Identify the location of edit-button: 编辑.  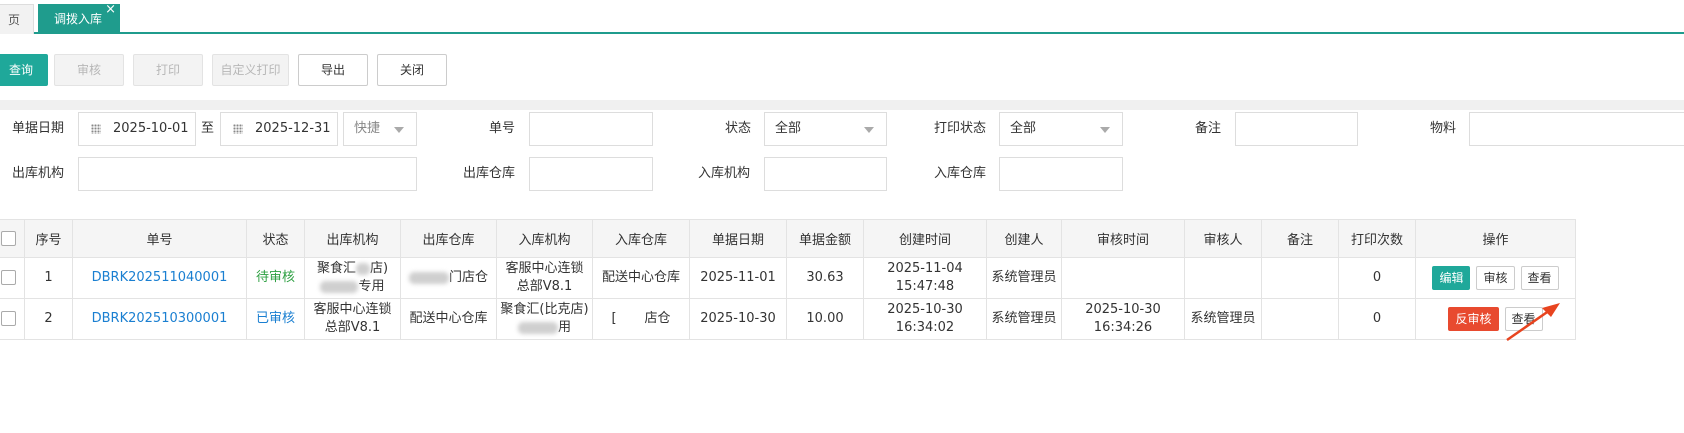
(1451, 278).